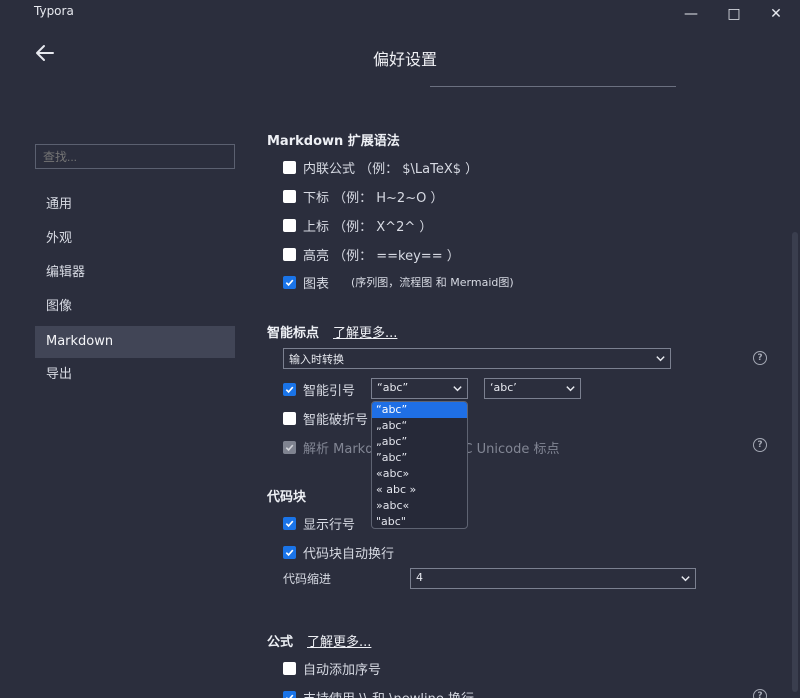 This screenshot has width=800, height=698. Describe the element at coordinates (135, 307) in the screenshot. I see `sidebar-item-image: 图像` at that location.